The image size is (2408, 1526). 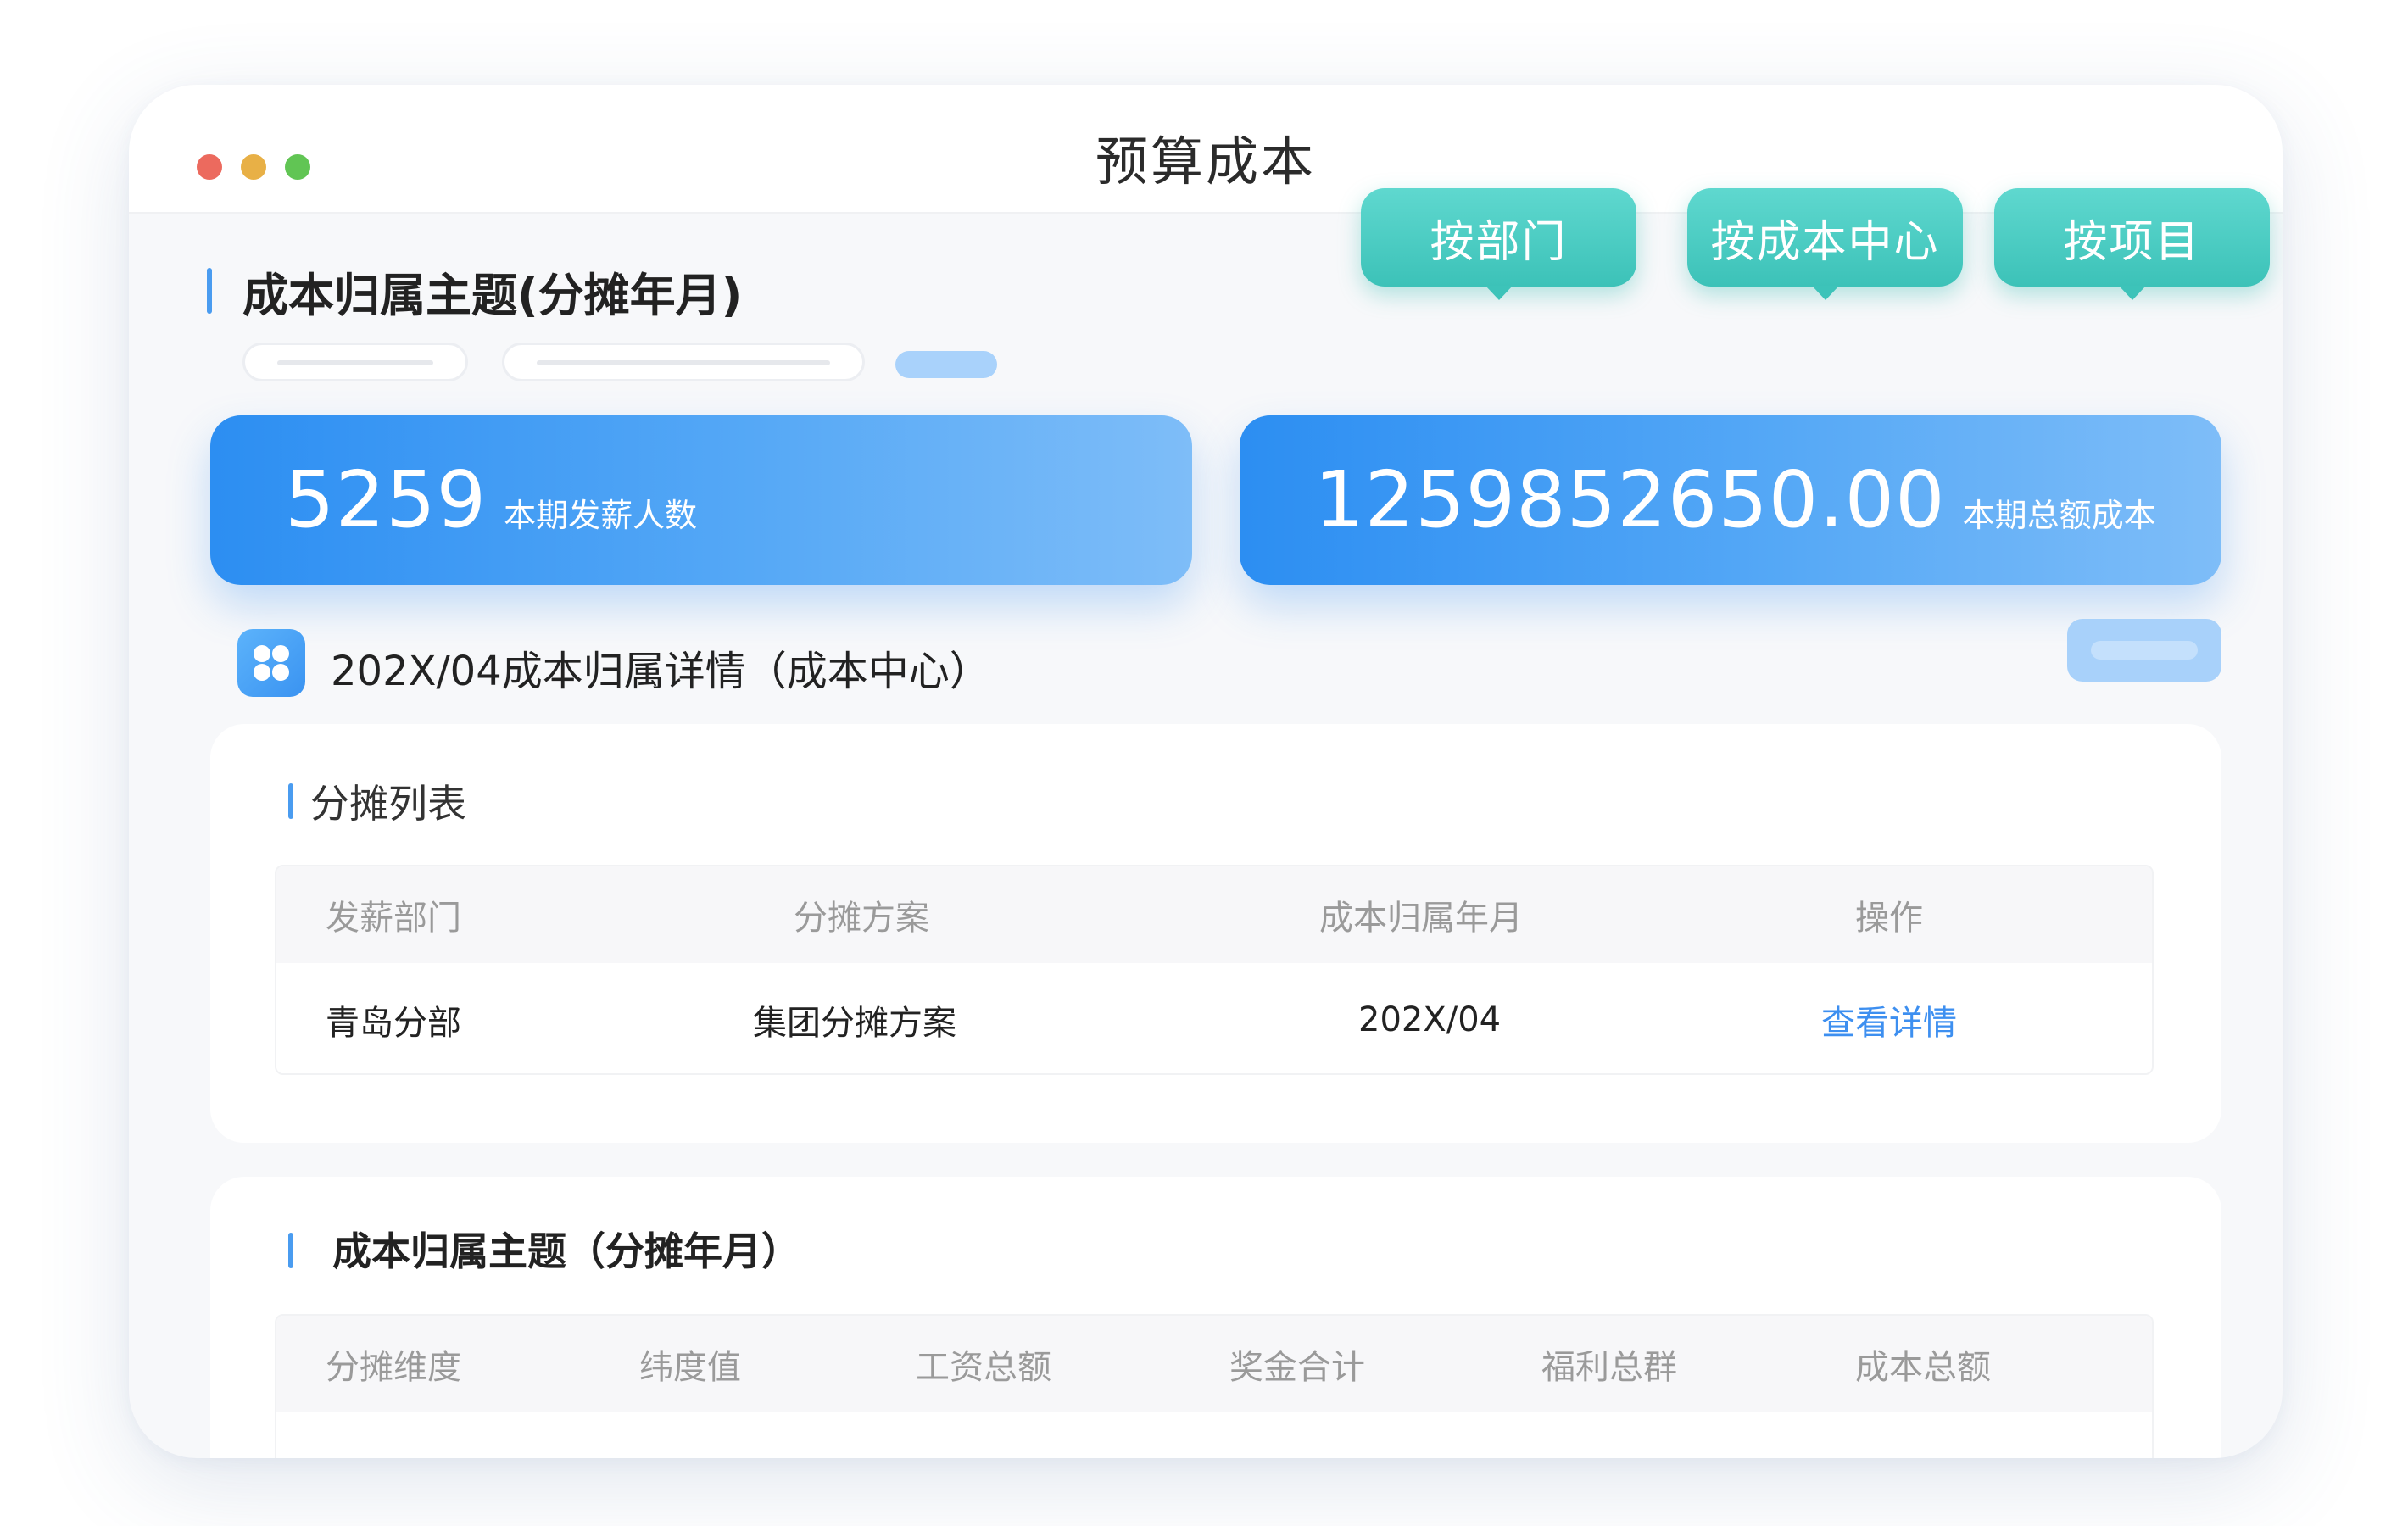 I want to click on column-header: 工资总额, so click(x=984, y=1367).